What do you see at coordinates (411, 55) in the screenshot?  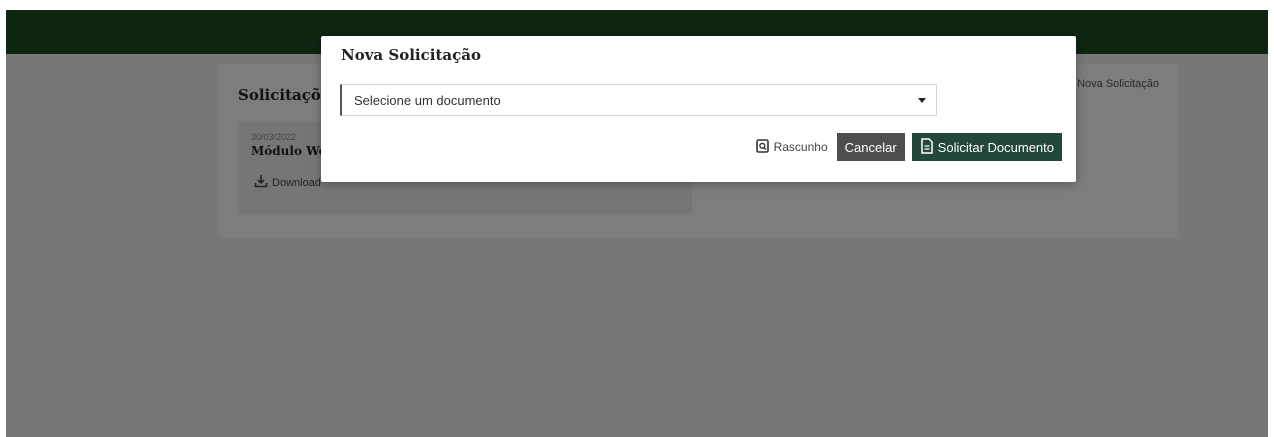 I see `modal-title: Nova Solicitação` at bounding box center [411, 55].